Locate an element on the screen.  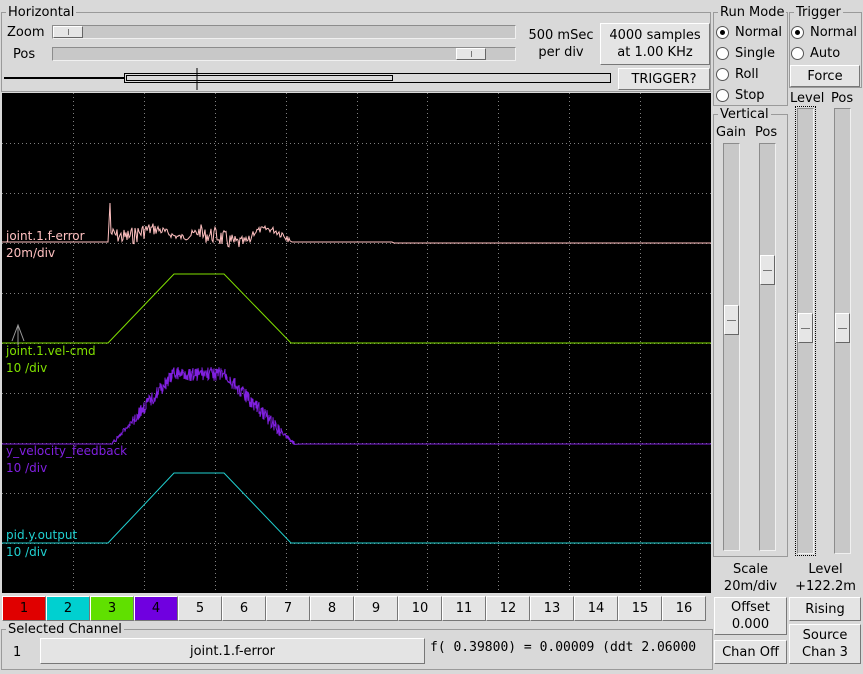
trace-label-4: pid.y.output is located at coordinates (42, 535).